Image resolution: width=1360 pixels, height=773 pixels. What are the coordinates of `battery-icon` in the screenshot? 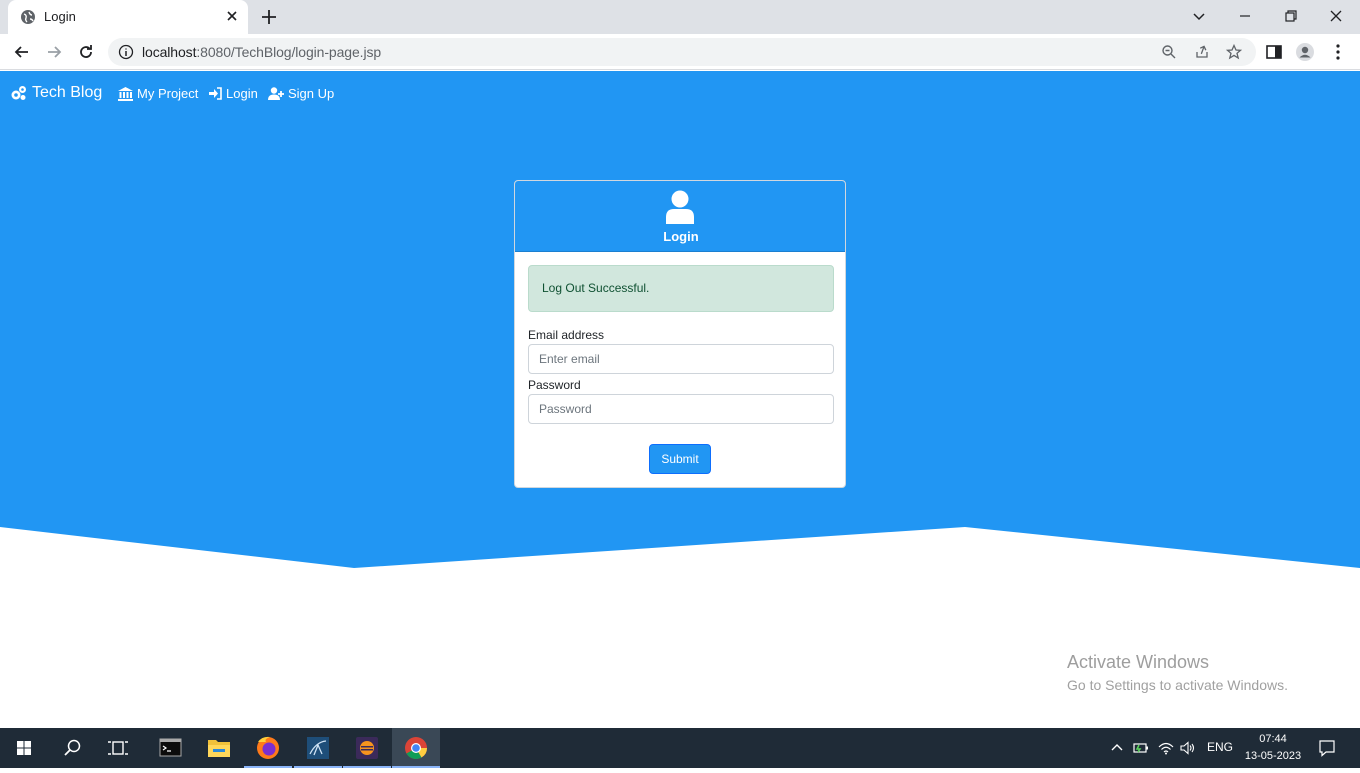 It's located at (1141, 748).